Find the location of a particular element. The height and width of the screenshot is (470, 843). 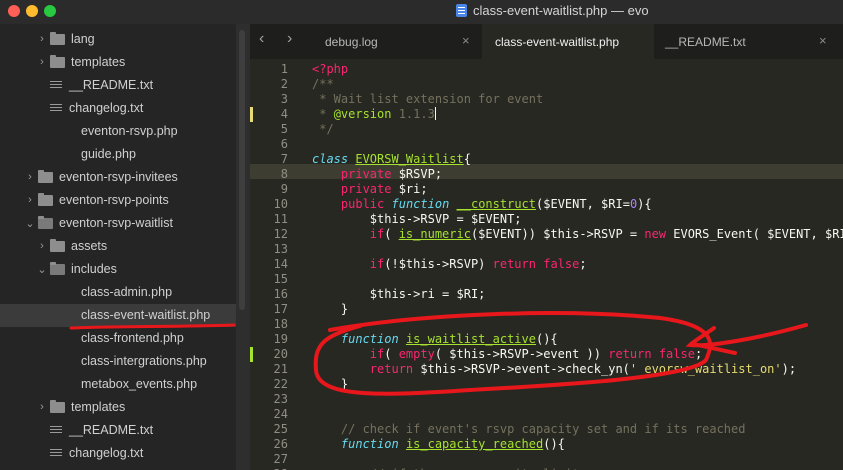

sidebar-folder: › assets is located at coordinates (118, 246).